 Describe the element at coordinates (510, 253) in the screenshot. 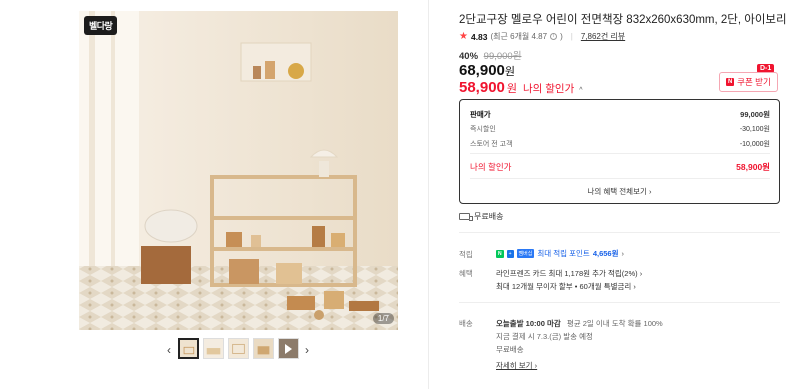

I see `plus-icon: +` at that location.